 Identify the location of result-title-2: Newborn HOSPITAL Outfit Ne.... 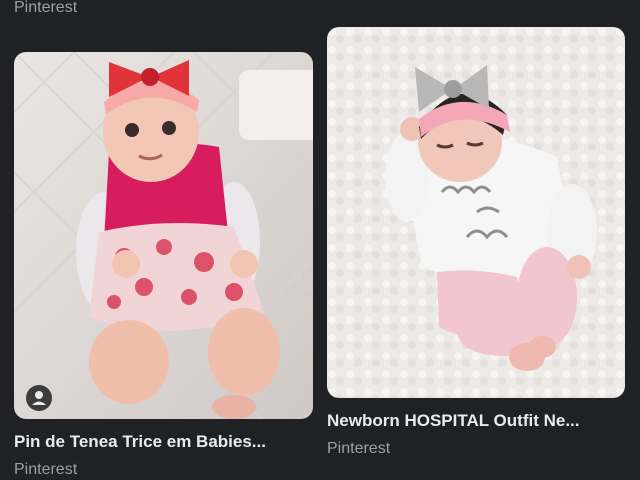
(476, 421).